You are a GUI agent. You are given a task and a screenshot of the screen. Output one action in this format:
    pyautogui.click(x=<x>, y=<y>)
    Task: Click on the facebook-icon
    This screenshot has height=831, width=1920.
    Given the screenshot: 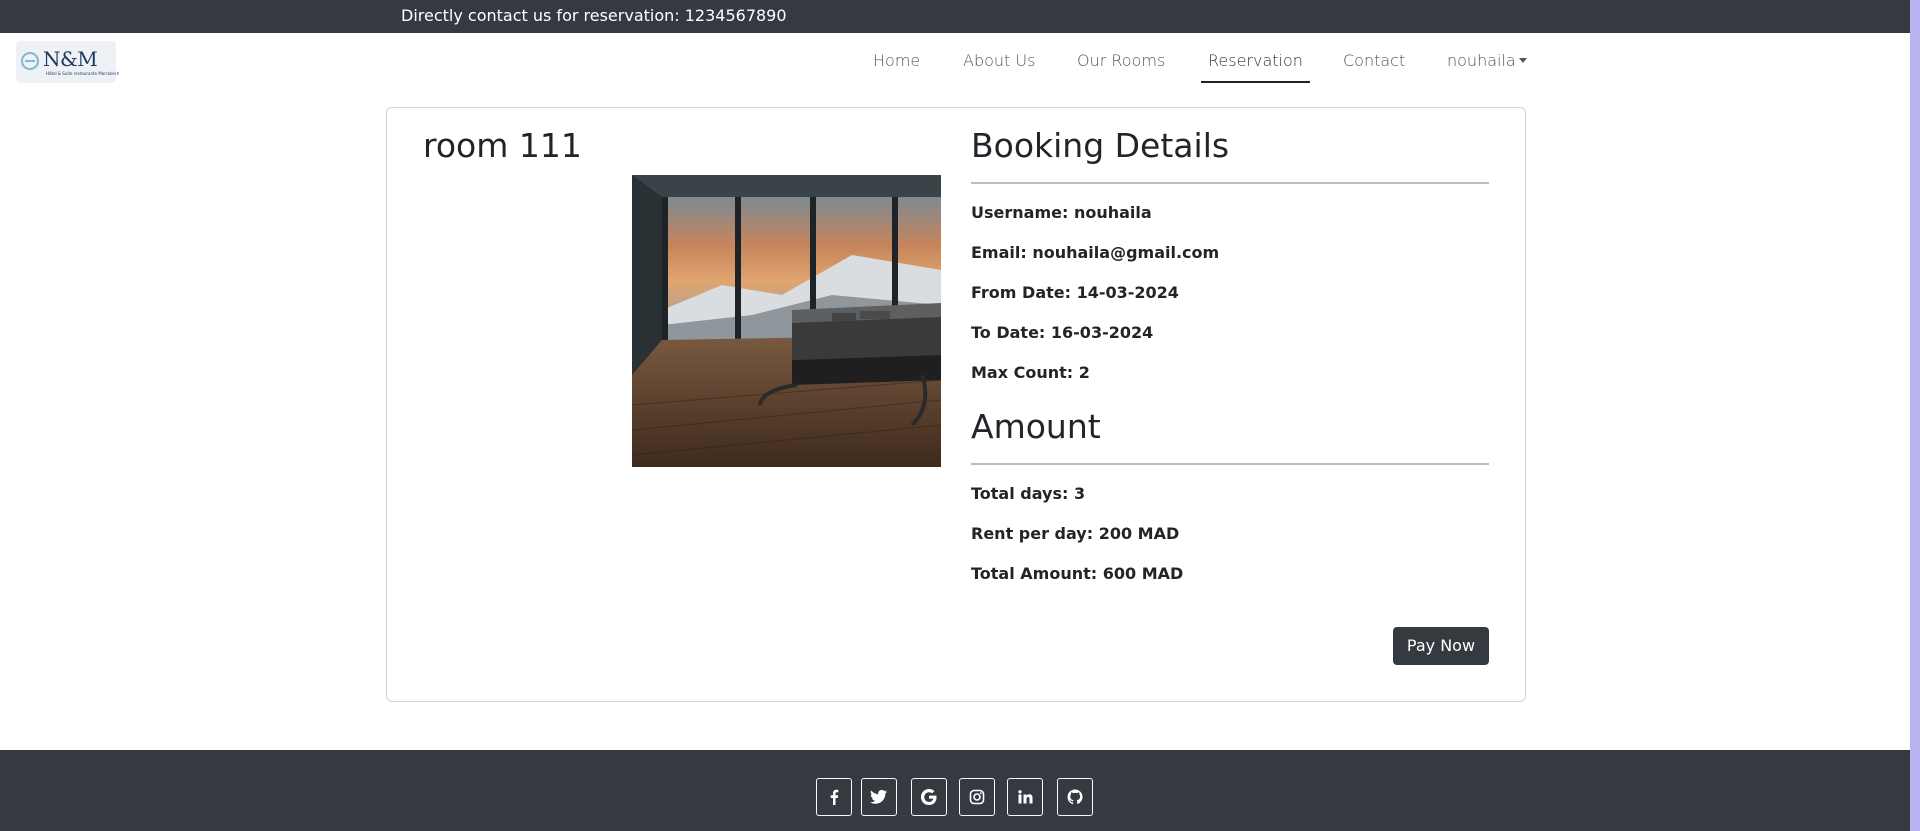 What is the action you would take?
    pyautogui.click(x=834, y=797)
    